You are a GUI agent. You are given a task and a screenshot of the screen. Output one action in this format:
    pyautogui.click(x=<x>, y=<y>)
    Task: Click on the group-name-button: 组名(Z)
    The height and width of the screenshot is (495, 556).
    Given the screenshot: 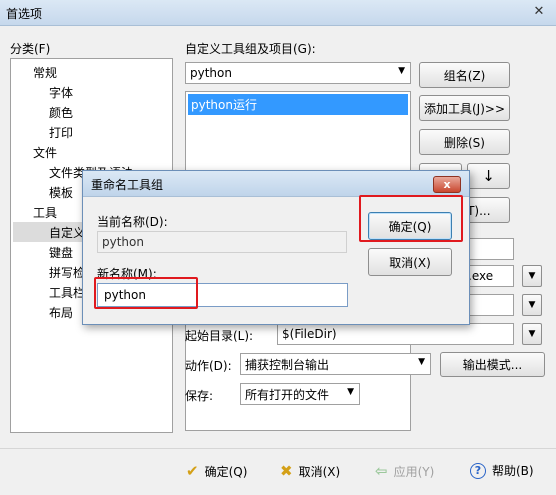 What is the action you would take?
    pyautogui.click(x=464, y=75)
    